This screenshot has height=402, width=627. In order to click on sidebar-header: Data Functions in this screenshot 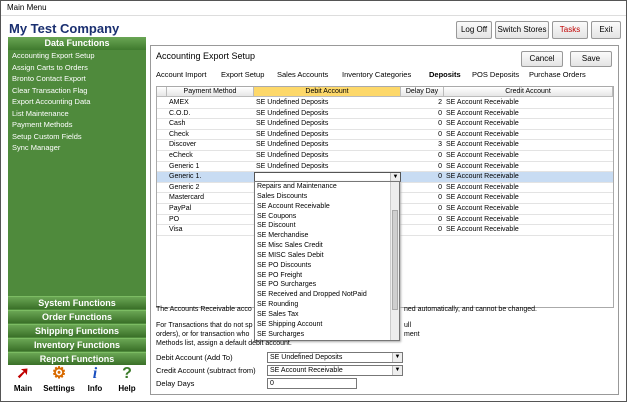, I will do `click(77, 43)`.